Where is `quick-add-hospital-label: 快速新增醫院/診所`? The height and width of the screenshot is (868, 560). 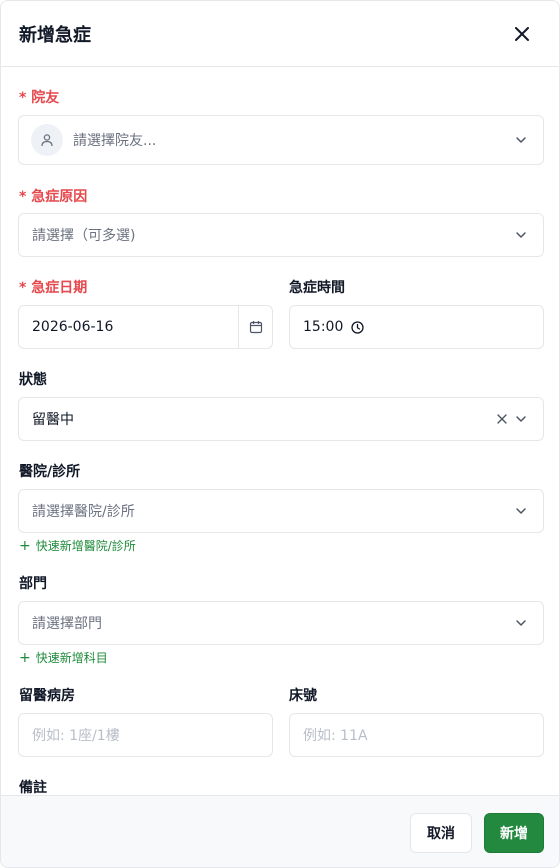
quick-add-hospital-label: 快速新增醫院/診所 is located at coordinates (85, 546).